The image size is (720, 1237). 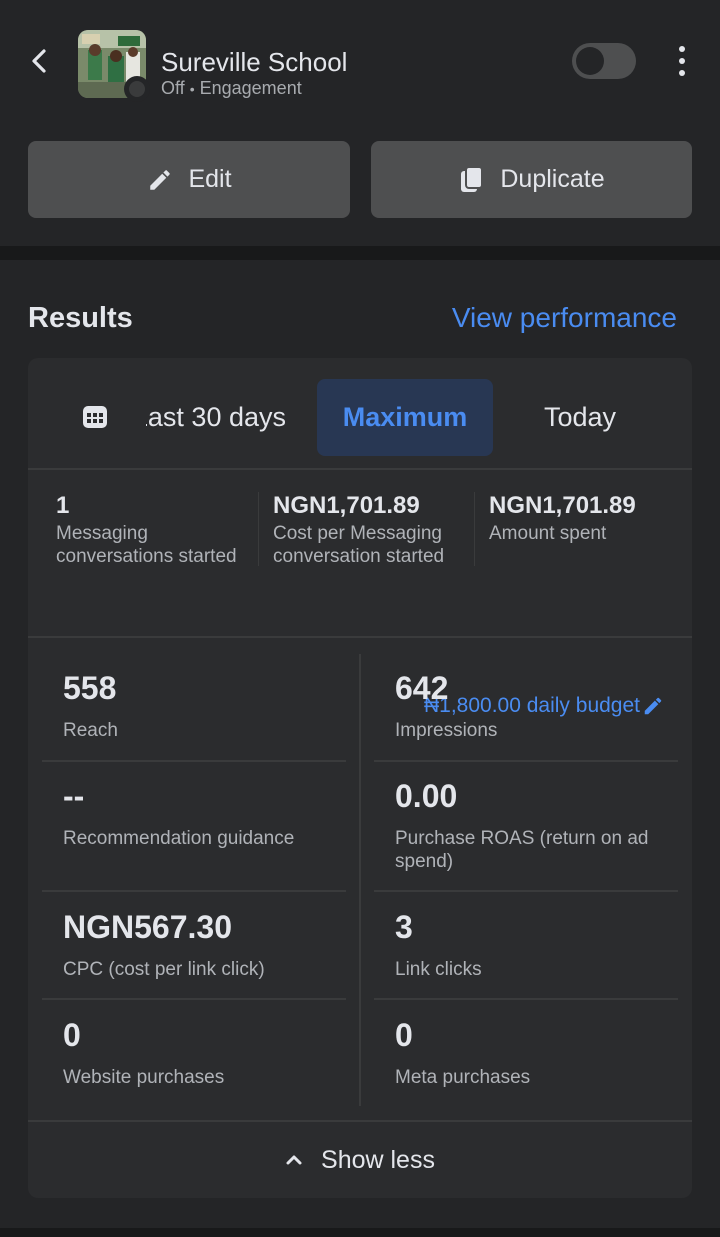 I want to click on show-less-button: Show less, so click(x=360, y=1159).